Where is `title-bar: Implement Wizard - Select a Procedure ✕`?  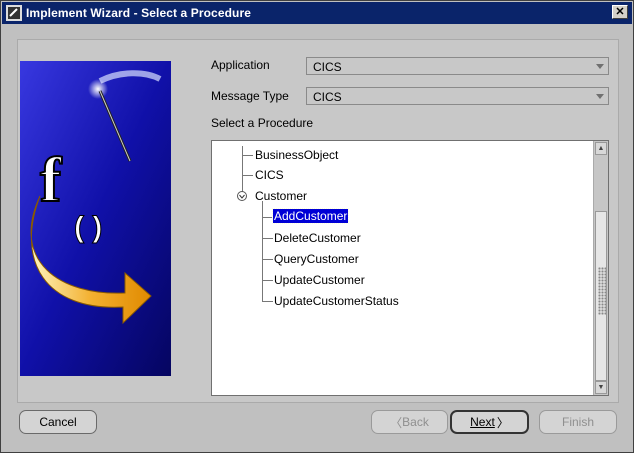
title-bar: Implement Wizard - Select a Procedure ✕ is located at coordinates (317, 13).